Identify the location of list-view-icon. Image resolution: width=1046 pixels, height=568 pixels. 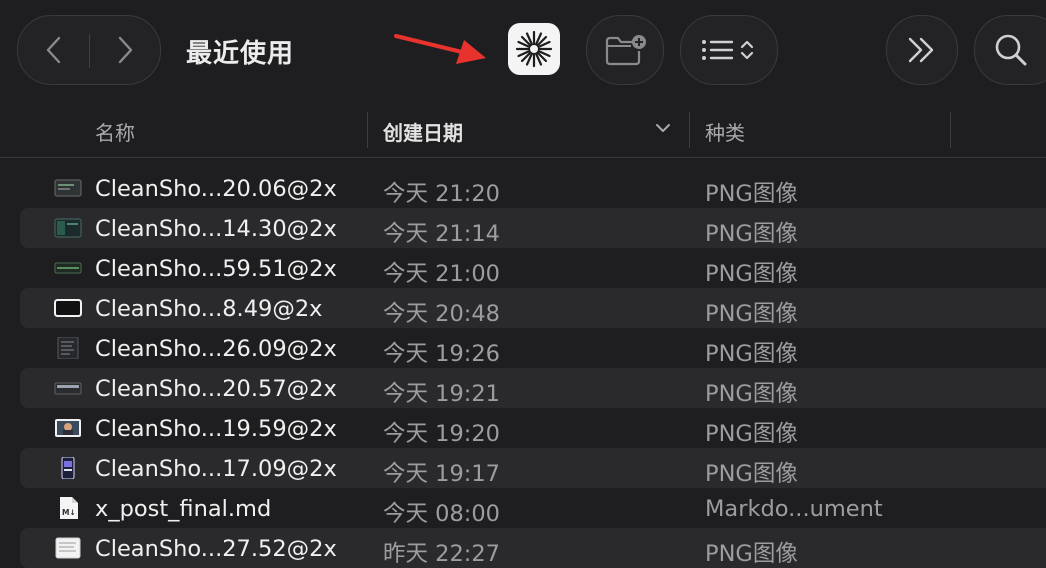
(728, 50).